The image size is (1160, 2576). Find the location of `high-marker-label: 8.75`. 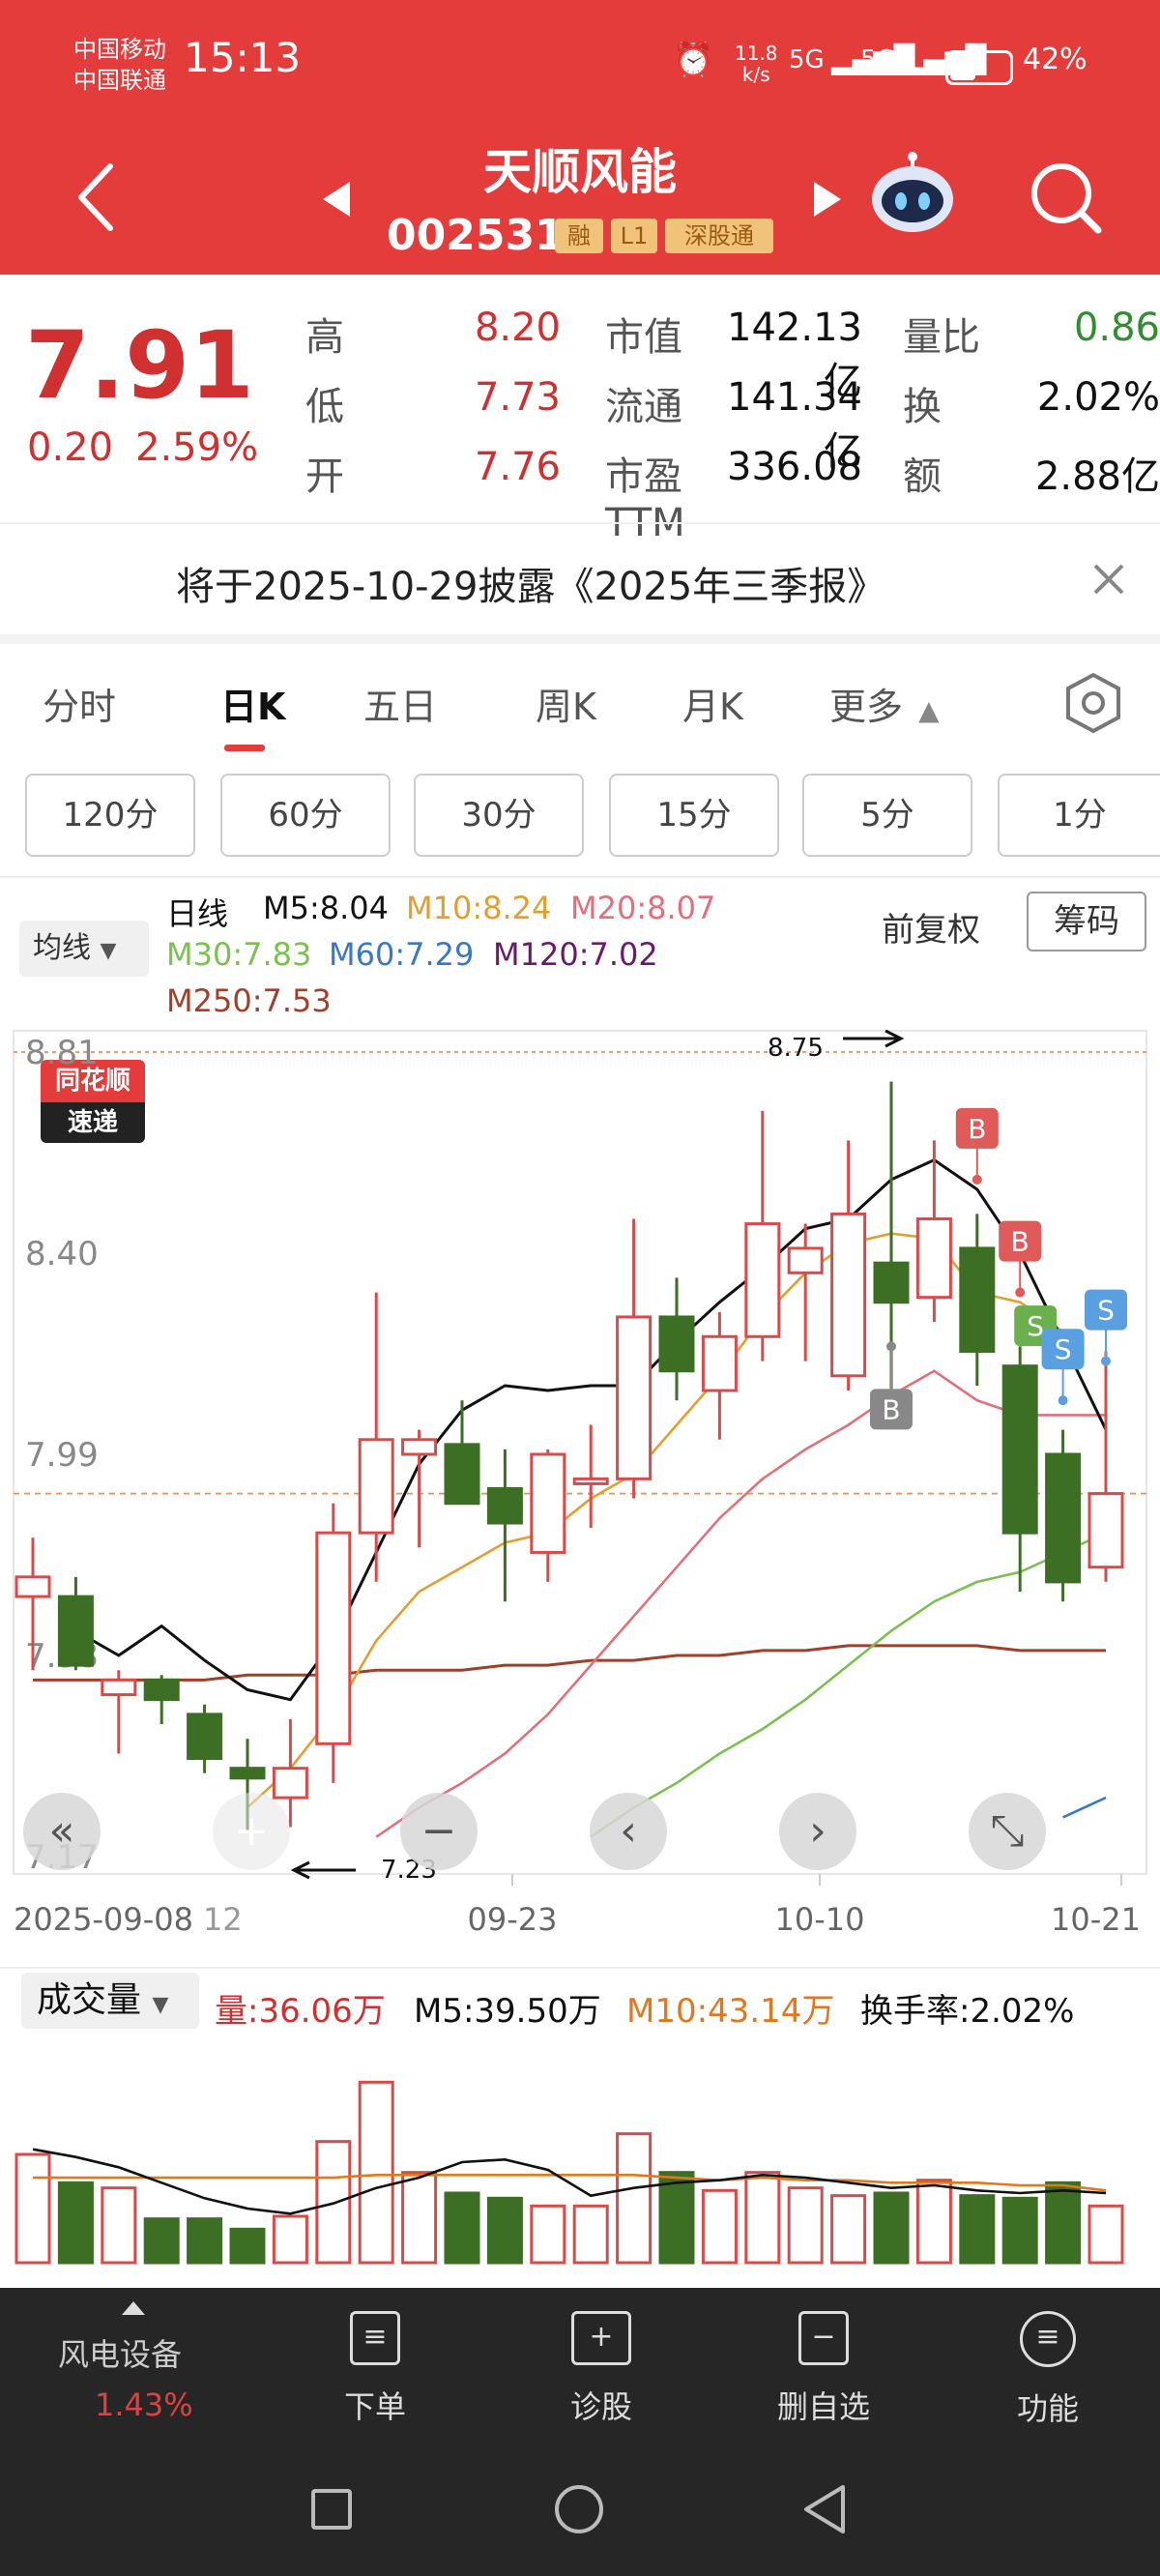

high-marker-label: 8.75 is located at coordinates (796, 1048).